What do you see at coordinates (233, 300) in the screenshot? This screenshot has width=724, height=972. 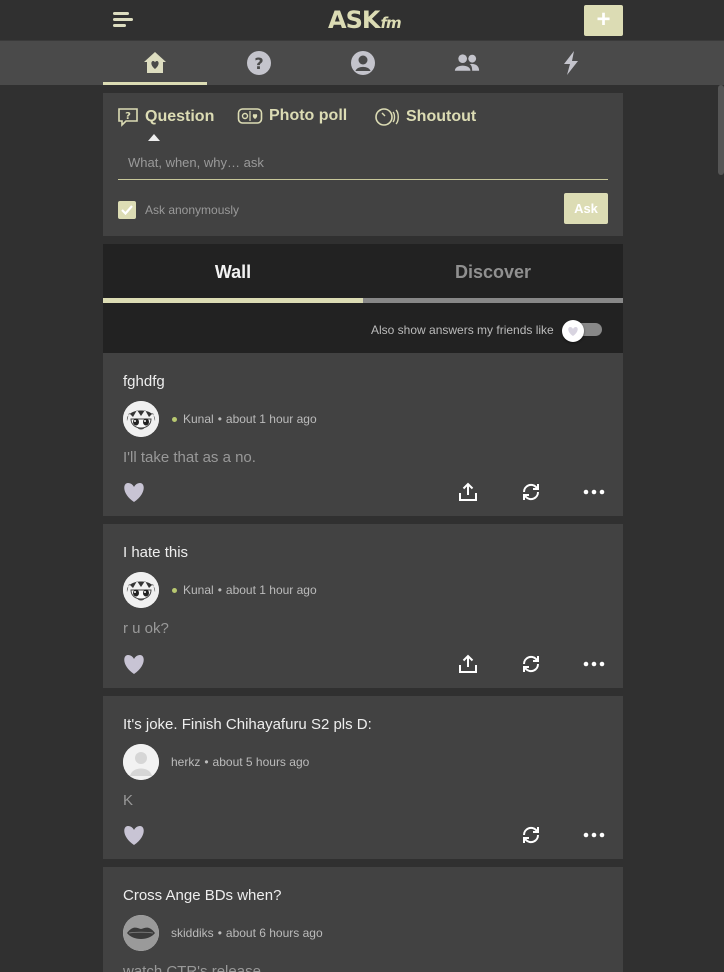 I see `tab-wall-indicator` at bounding box center [233, 300].